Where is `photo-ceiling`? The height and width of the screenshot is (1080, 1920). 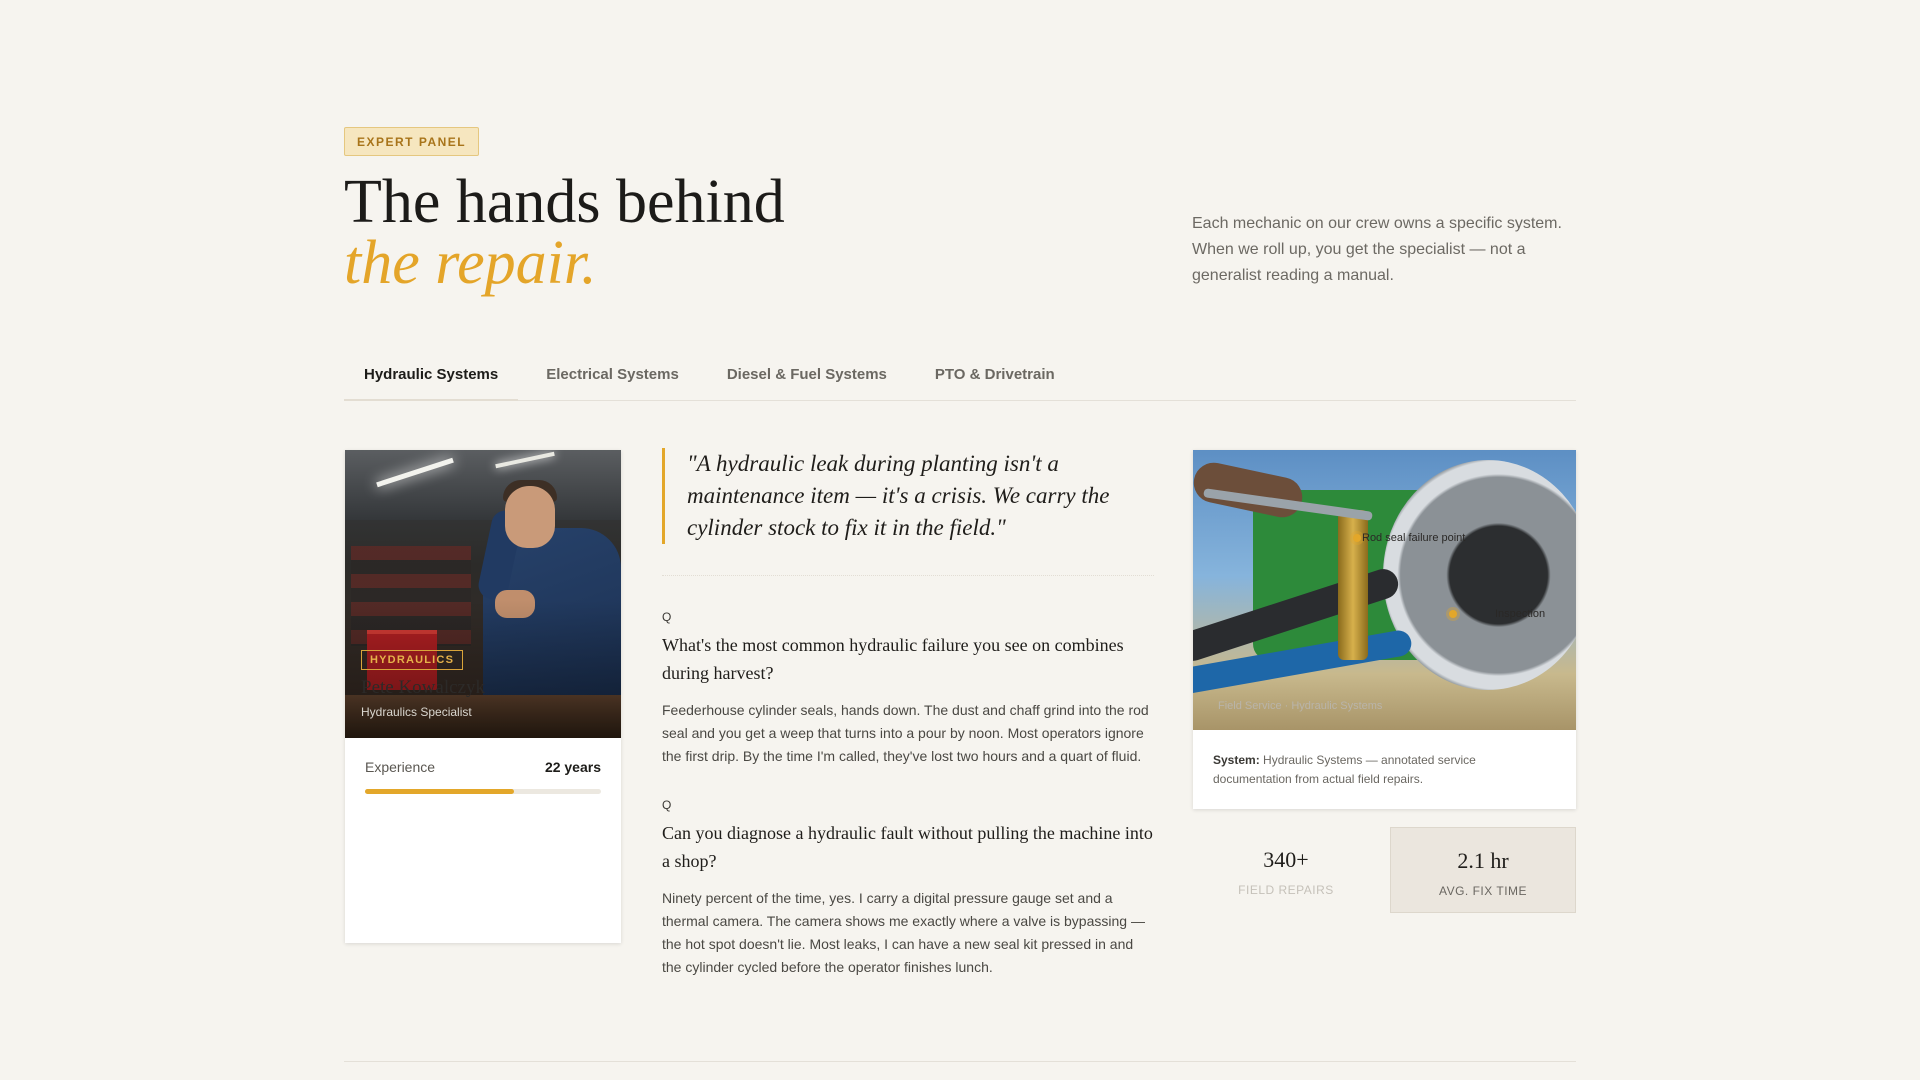
photo-ceiling is located at coordinates (483, 485).